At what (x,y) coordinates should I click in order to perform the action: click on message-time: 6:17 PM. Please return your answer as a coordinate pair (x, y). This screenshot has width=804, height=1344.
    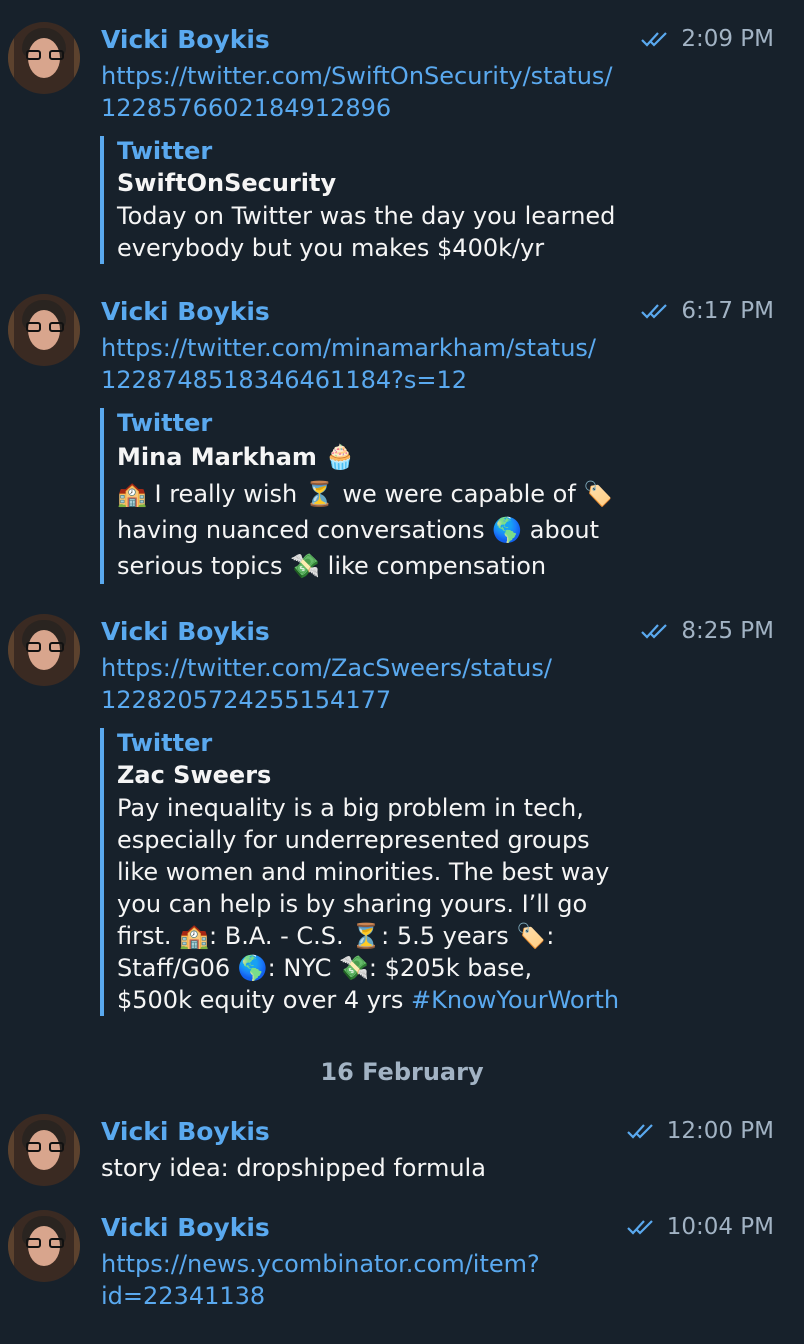
    Looking at the image, I should click on (707, 311).